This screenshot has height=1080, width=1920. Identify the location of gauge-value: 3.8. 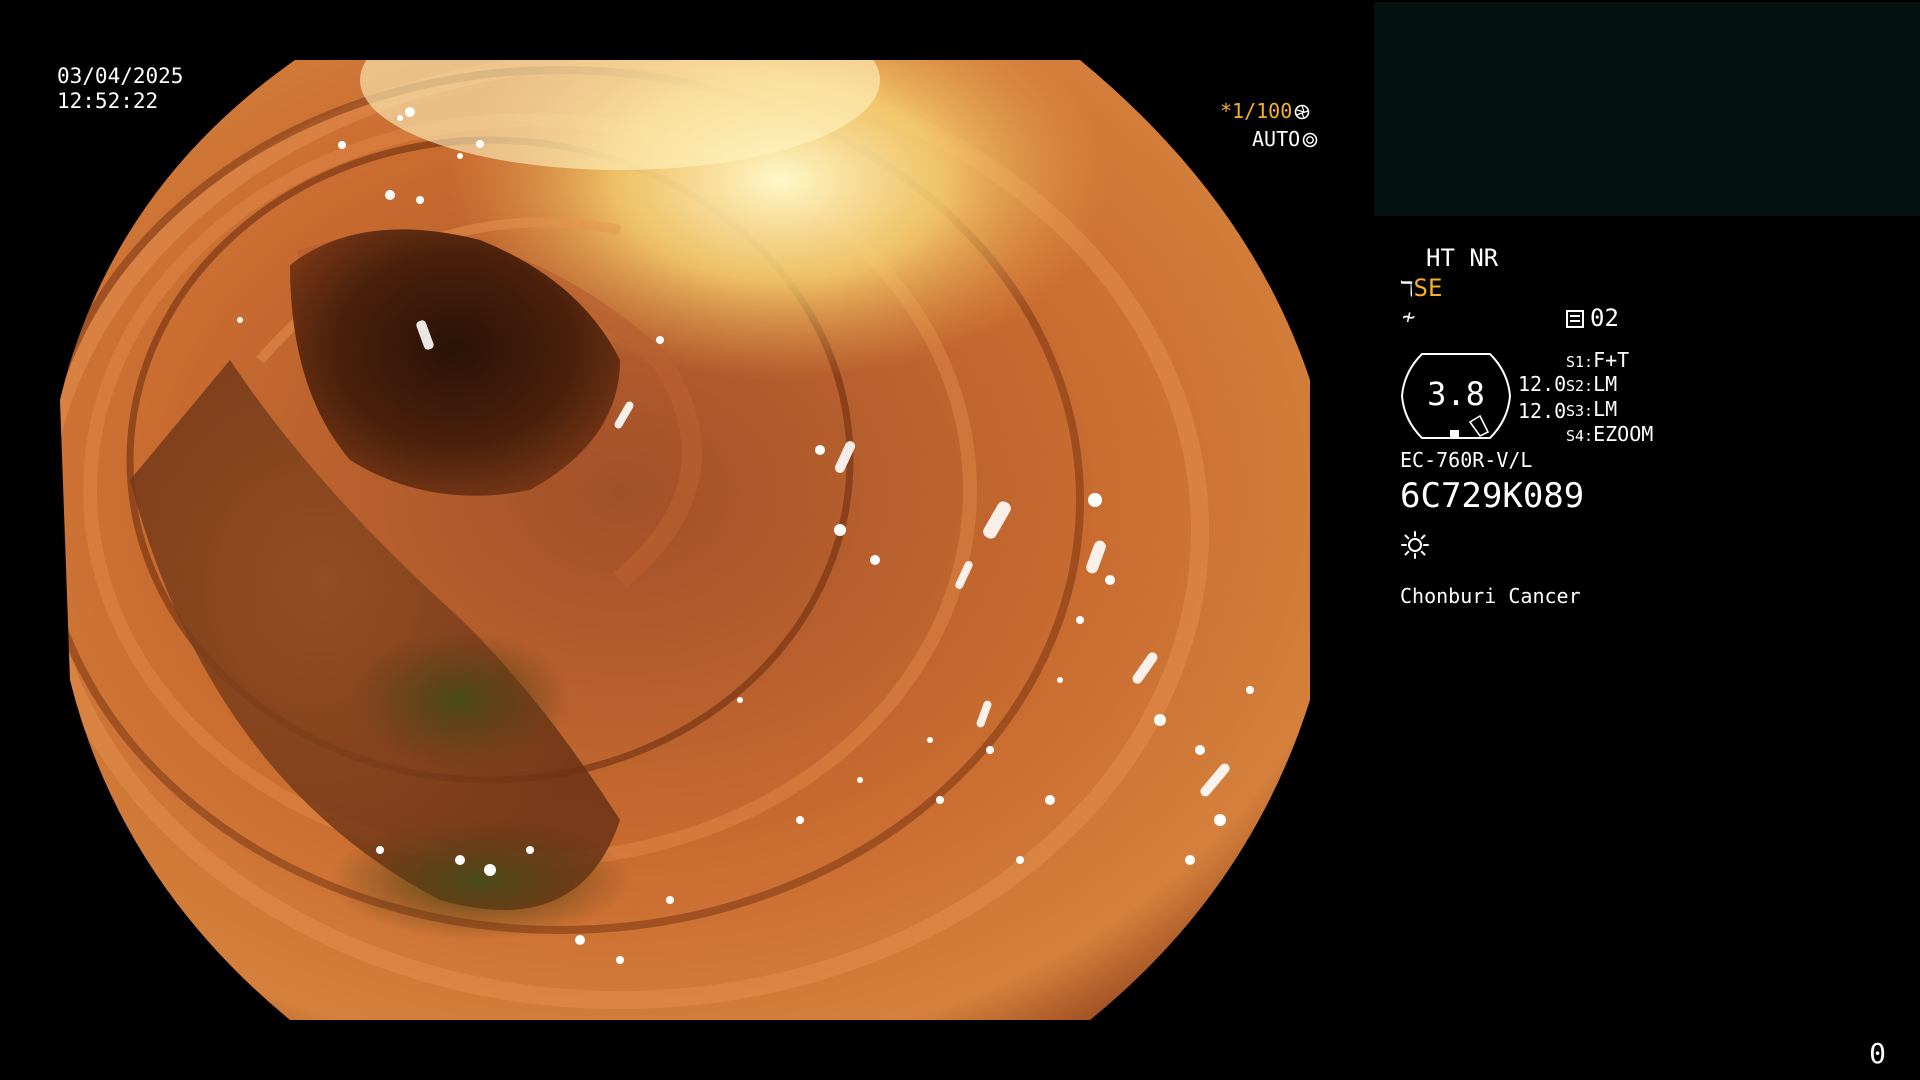
(1456, 394).